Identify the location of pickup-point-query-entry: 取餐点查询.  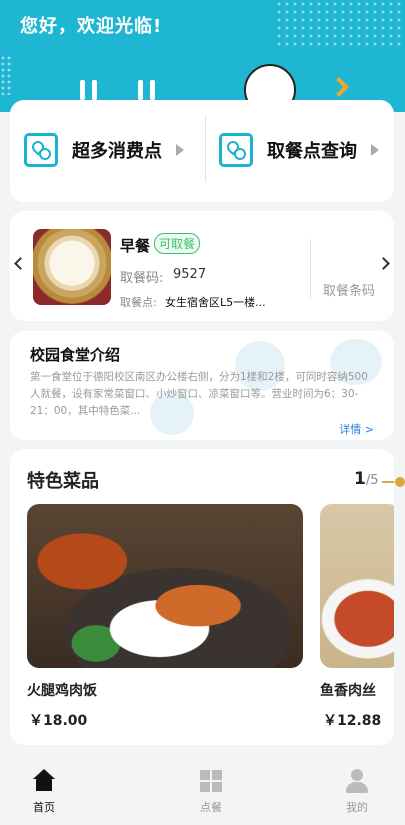
(299, 150).